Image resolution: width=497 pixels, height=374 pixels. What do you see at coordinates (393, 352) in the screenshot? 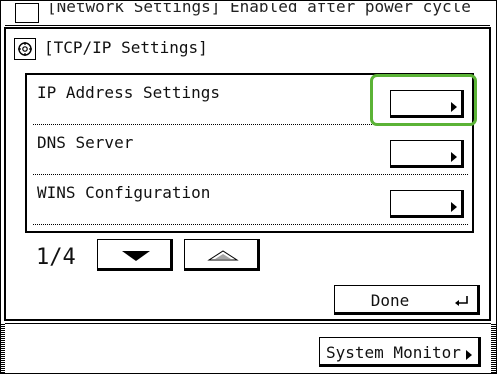
I see `system-monitor-label: System Monitor` at bounding box center [393, 352].